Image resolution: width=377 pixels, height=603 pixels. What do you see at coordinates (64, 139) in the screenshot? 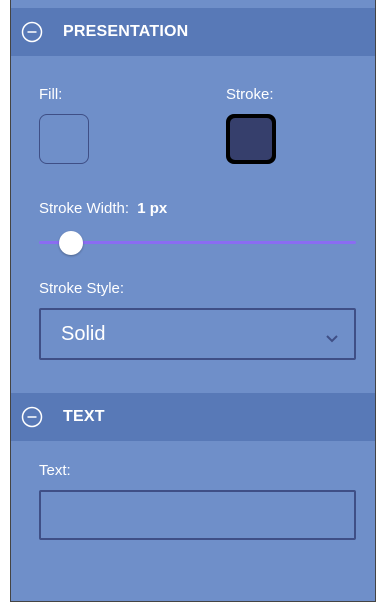
I see `fill-color-swatch` at bounding box center [64, 139].